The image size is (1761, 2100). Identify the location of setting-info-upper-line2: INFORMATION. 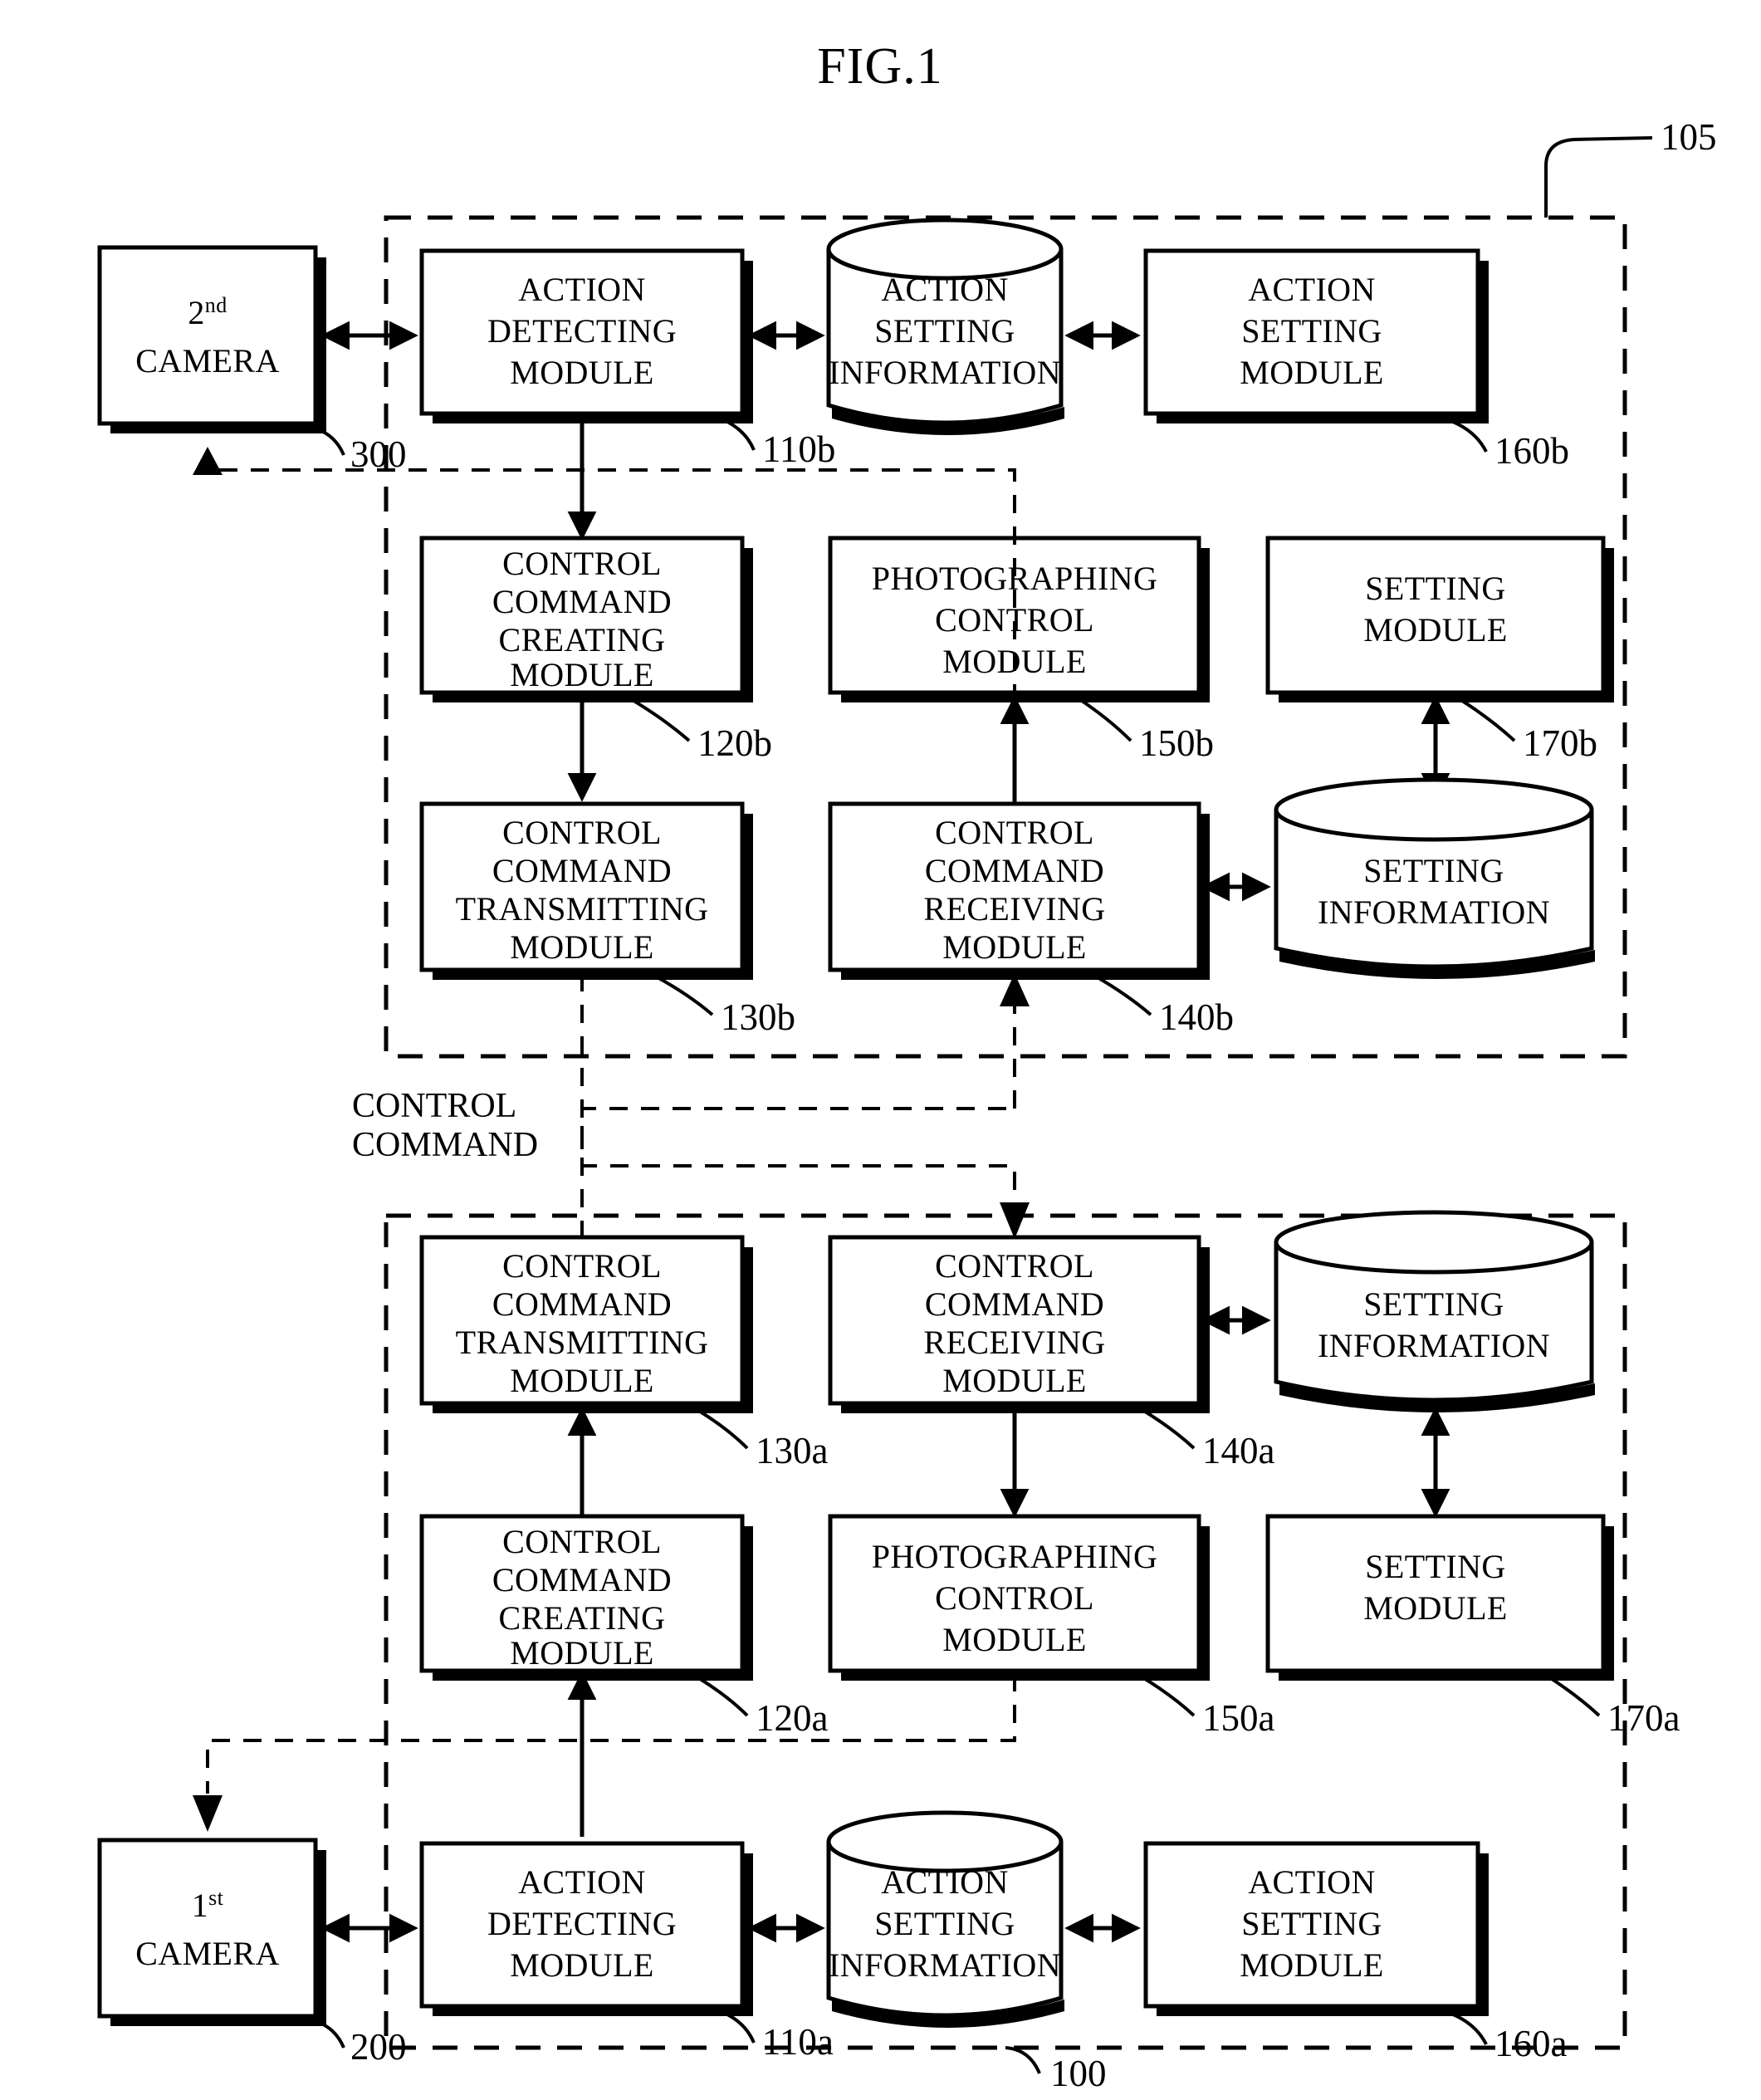
(1434, 912).